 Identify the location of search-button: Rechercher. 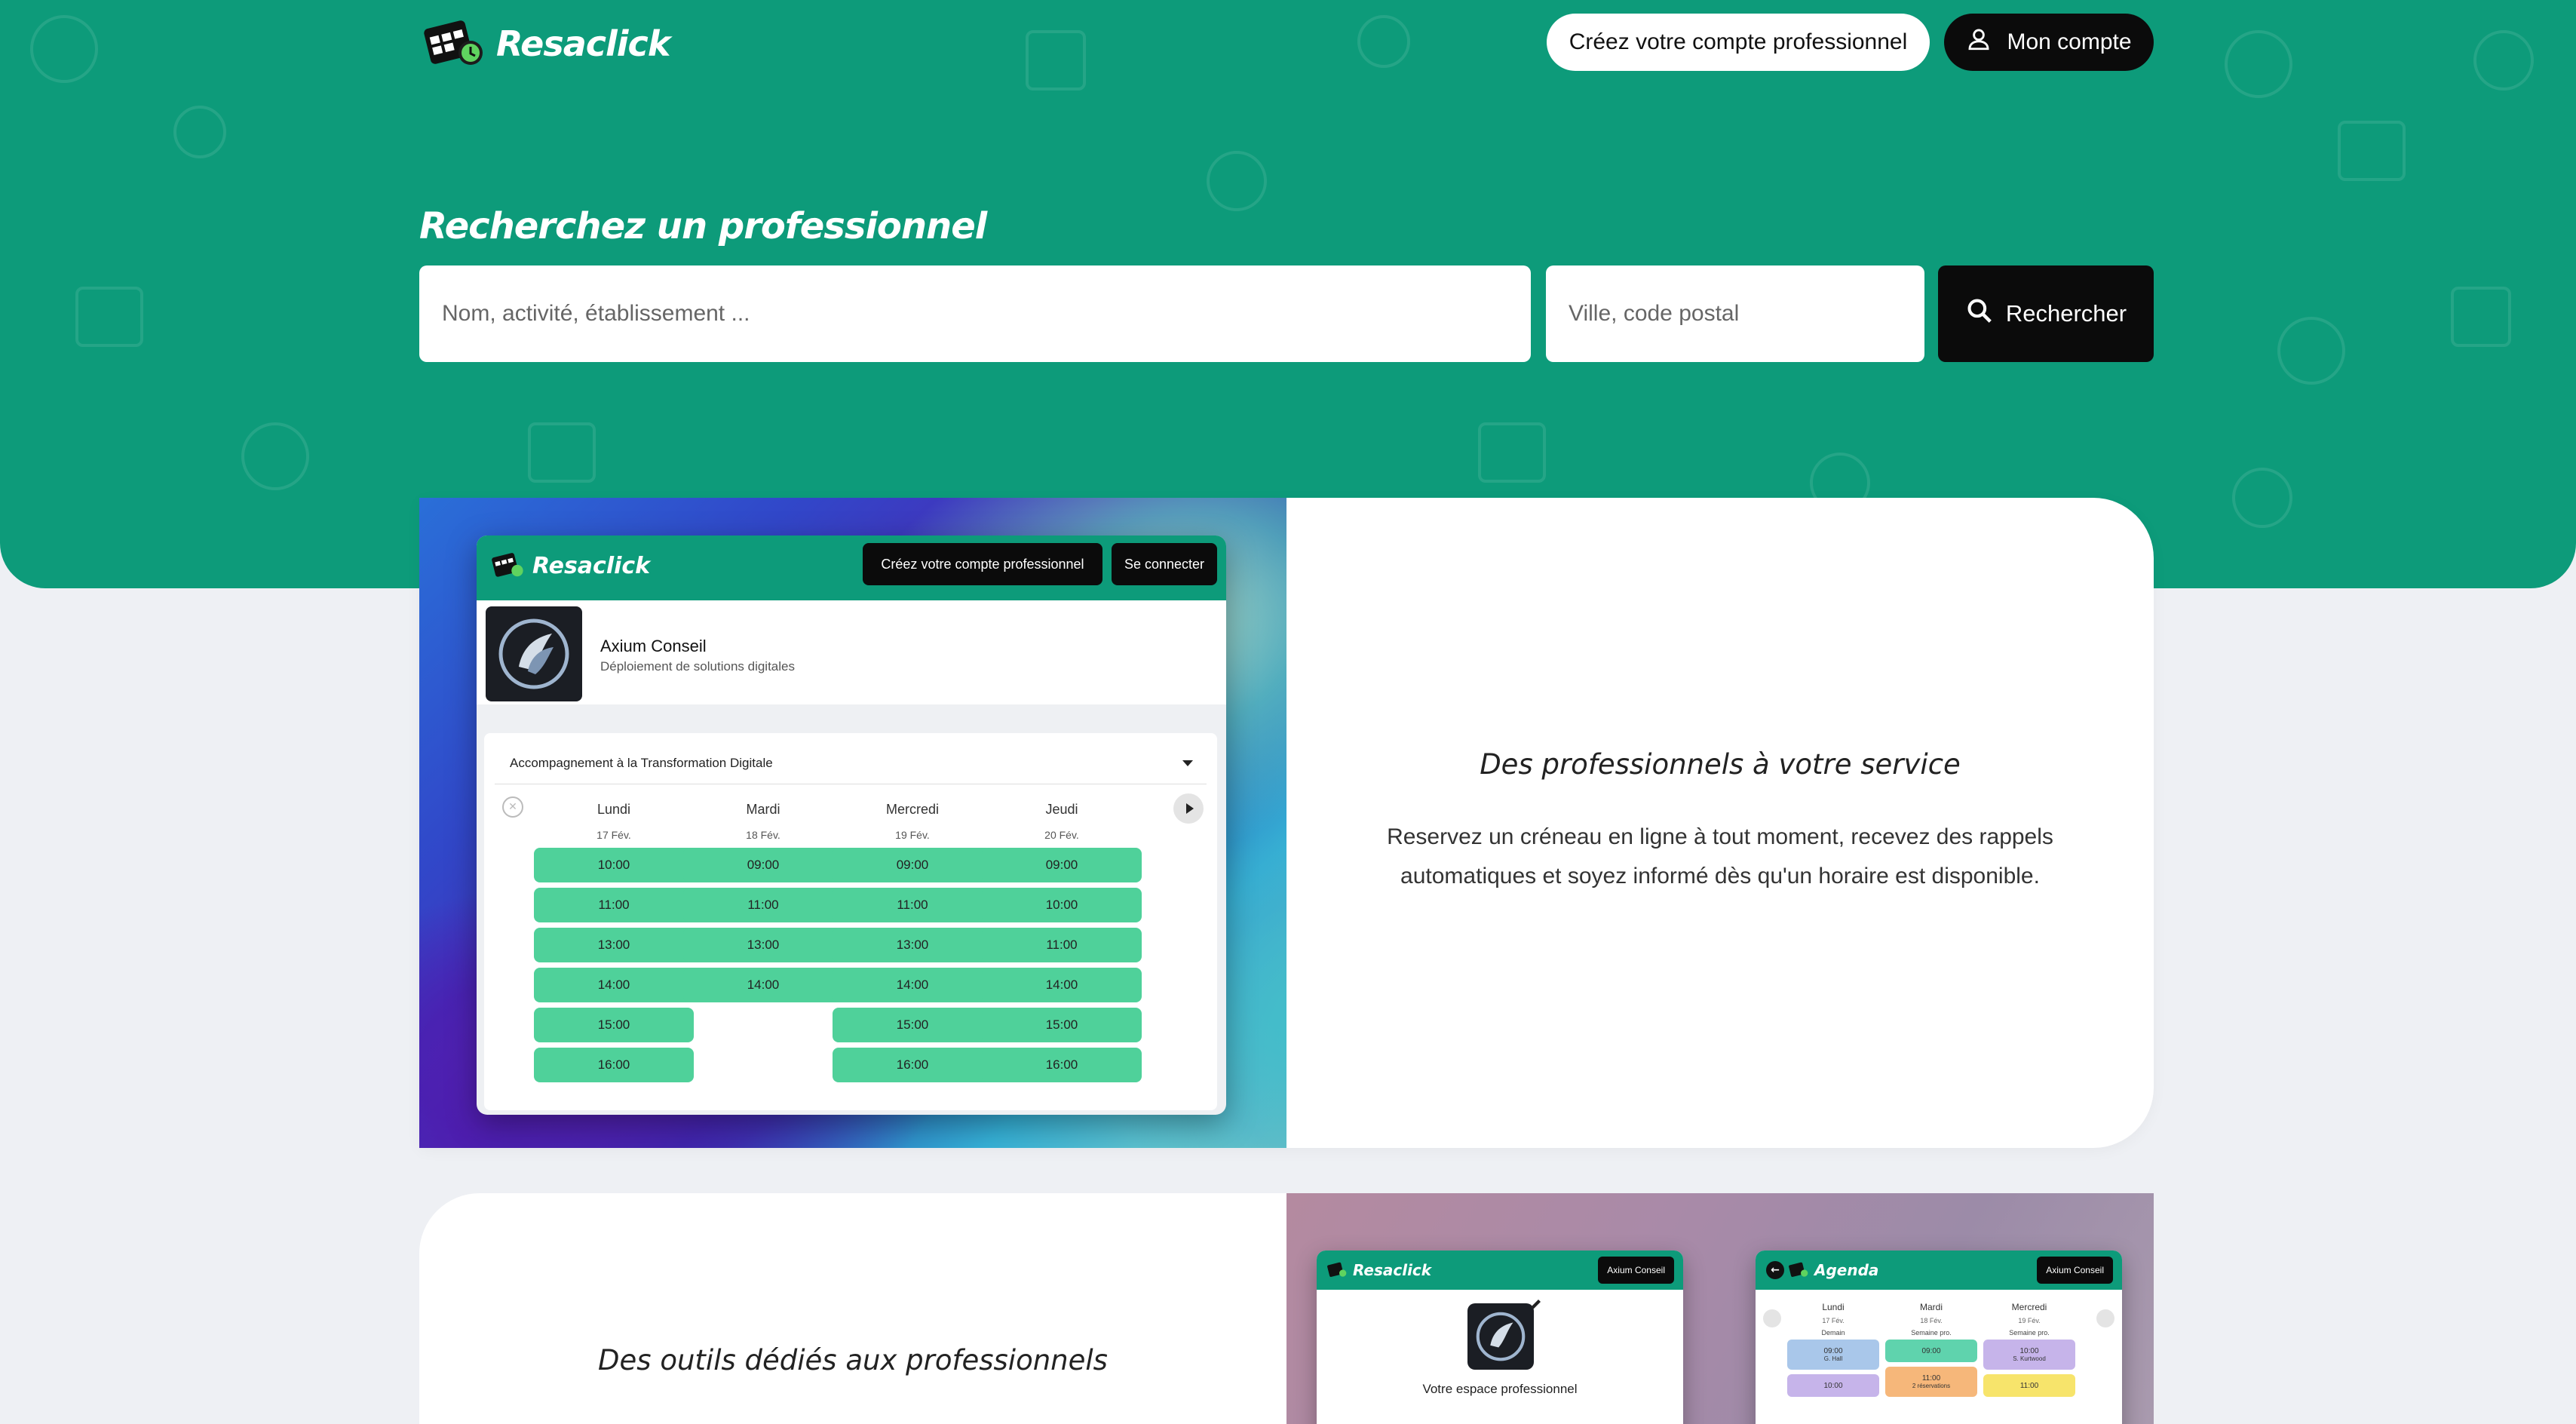
(2046, 313).